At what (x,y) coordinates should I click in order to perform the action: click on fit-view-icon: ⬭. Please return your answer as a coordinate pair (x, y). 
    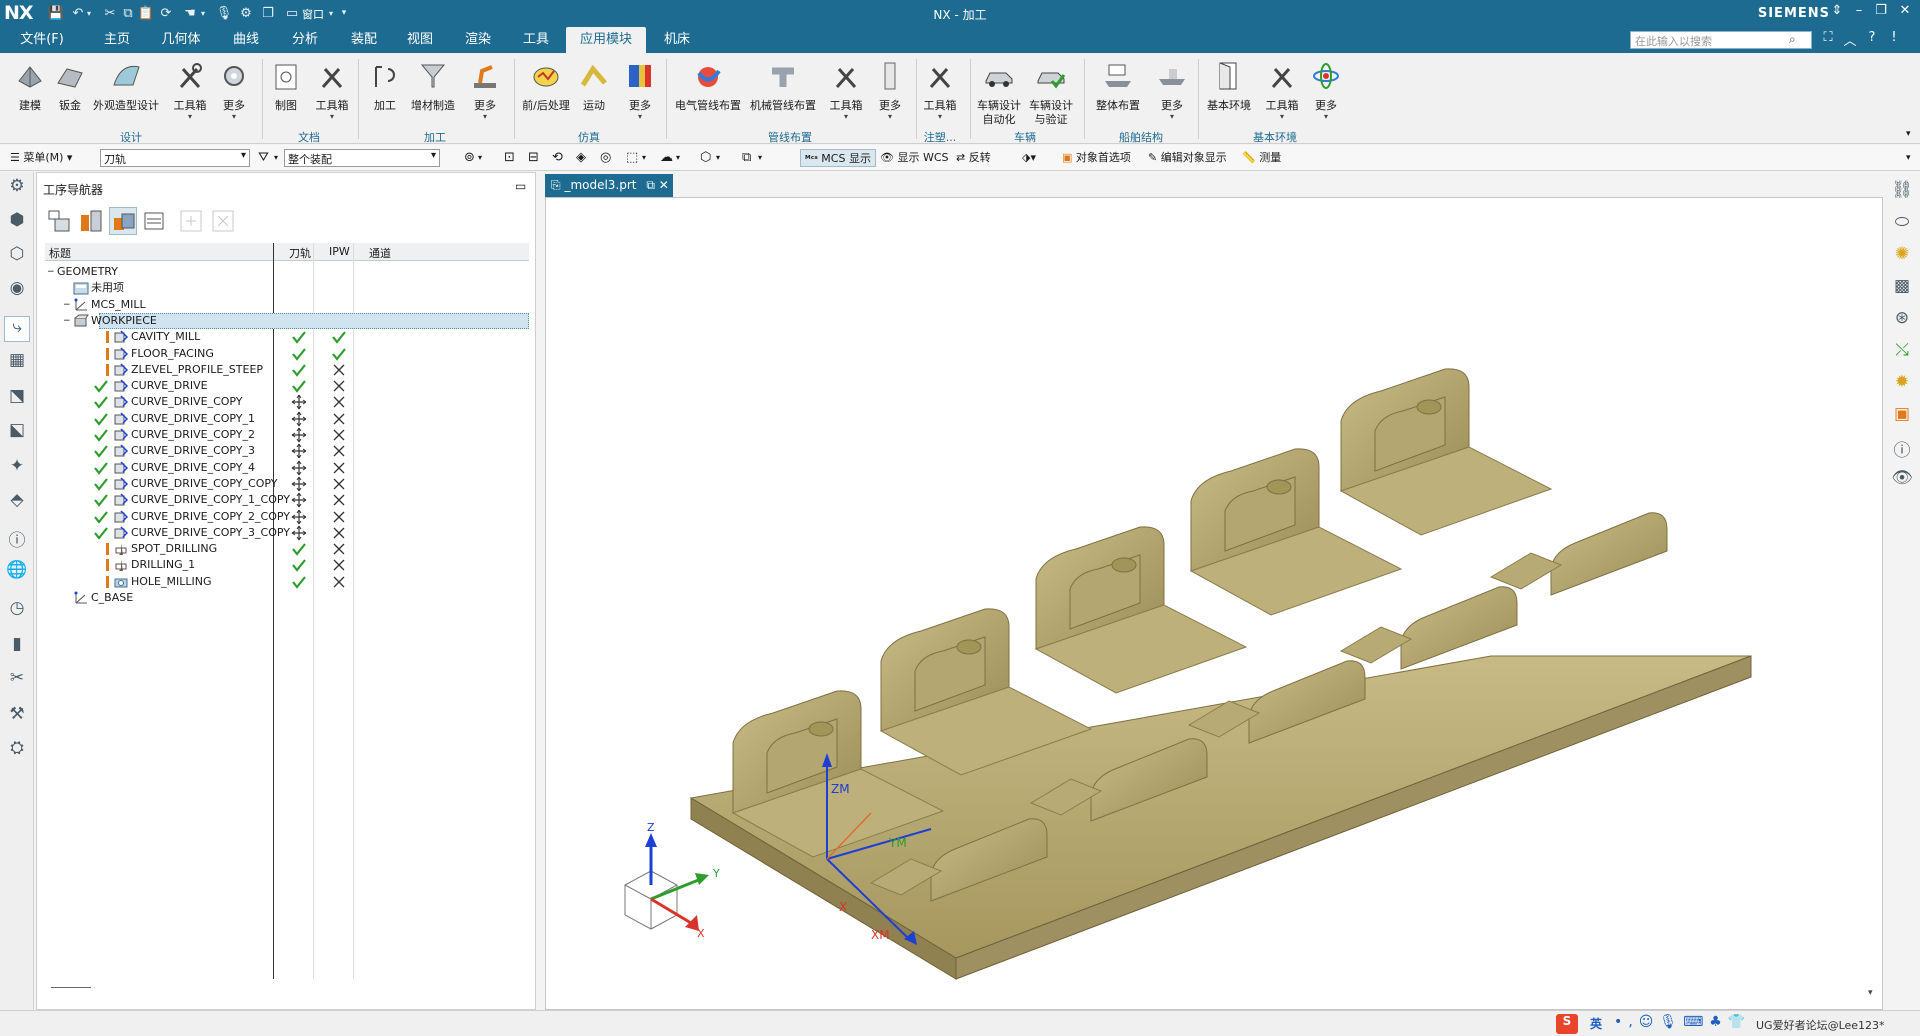
    Looking at the image, I should click on (1902, 225).